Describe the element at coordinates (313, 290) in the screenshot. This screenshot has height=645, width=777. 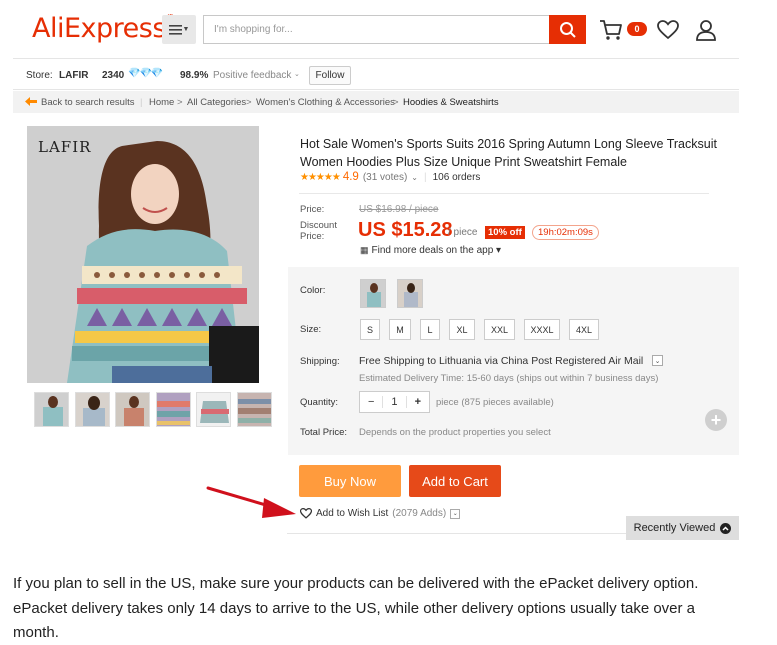
I see `color-label: Color:` at that location.